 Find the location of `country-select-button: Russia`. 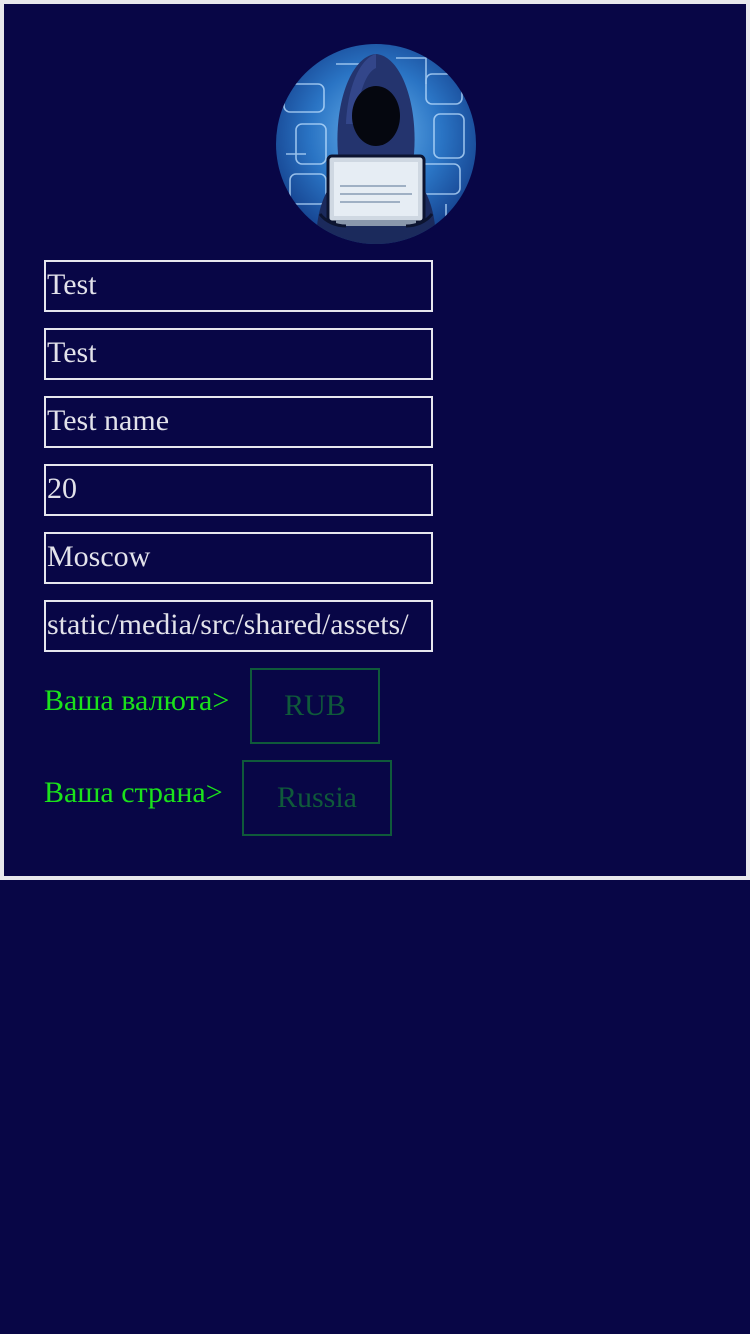

country-select-button: Russia is located at coordinates (317, 798).